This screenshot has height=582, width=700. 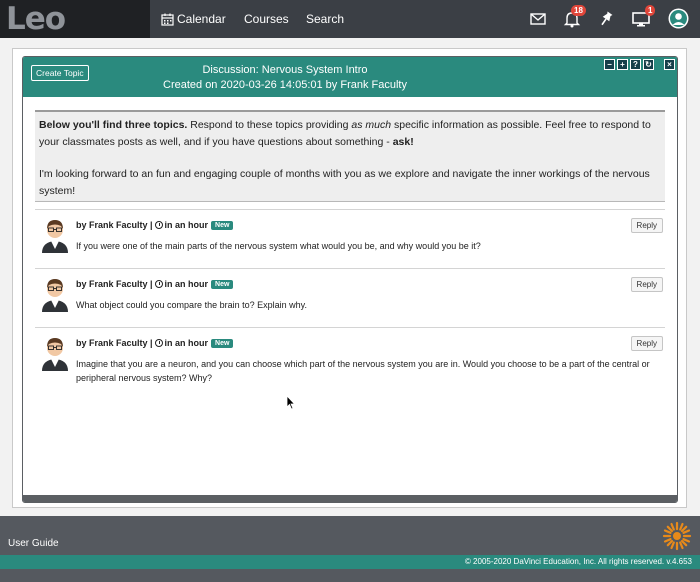 What do you see at coordinates (291, 402) in the screenshot?
I see `cursor-icon` at bounding box center [291, 402].